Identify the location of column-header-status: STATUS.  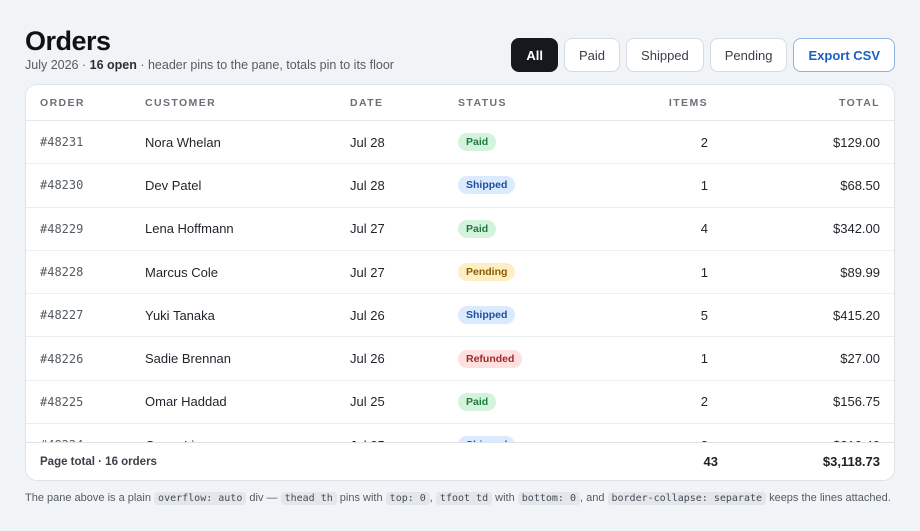
(543, 103).